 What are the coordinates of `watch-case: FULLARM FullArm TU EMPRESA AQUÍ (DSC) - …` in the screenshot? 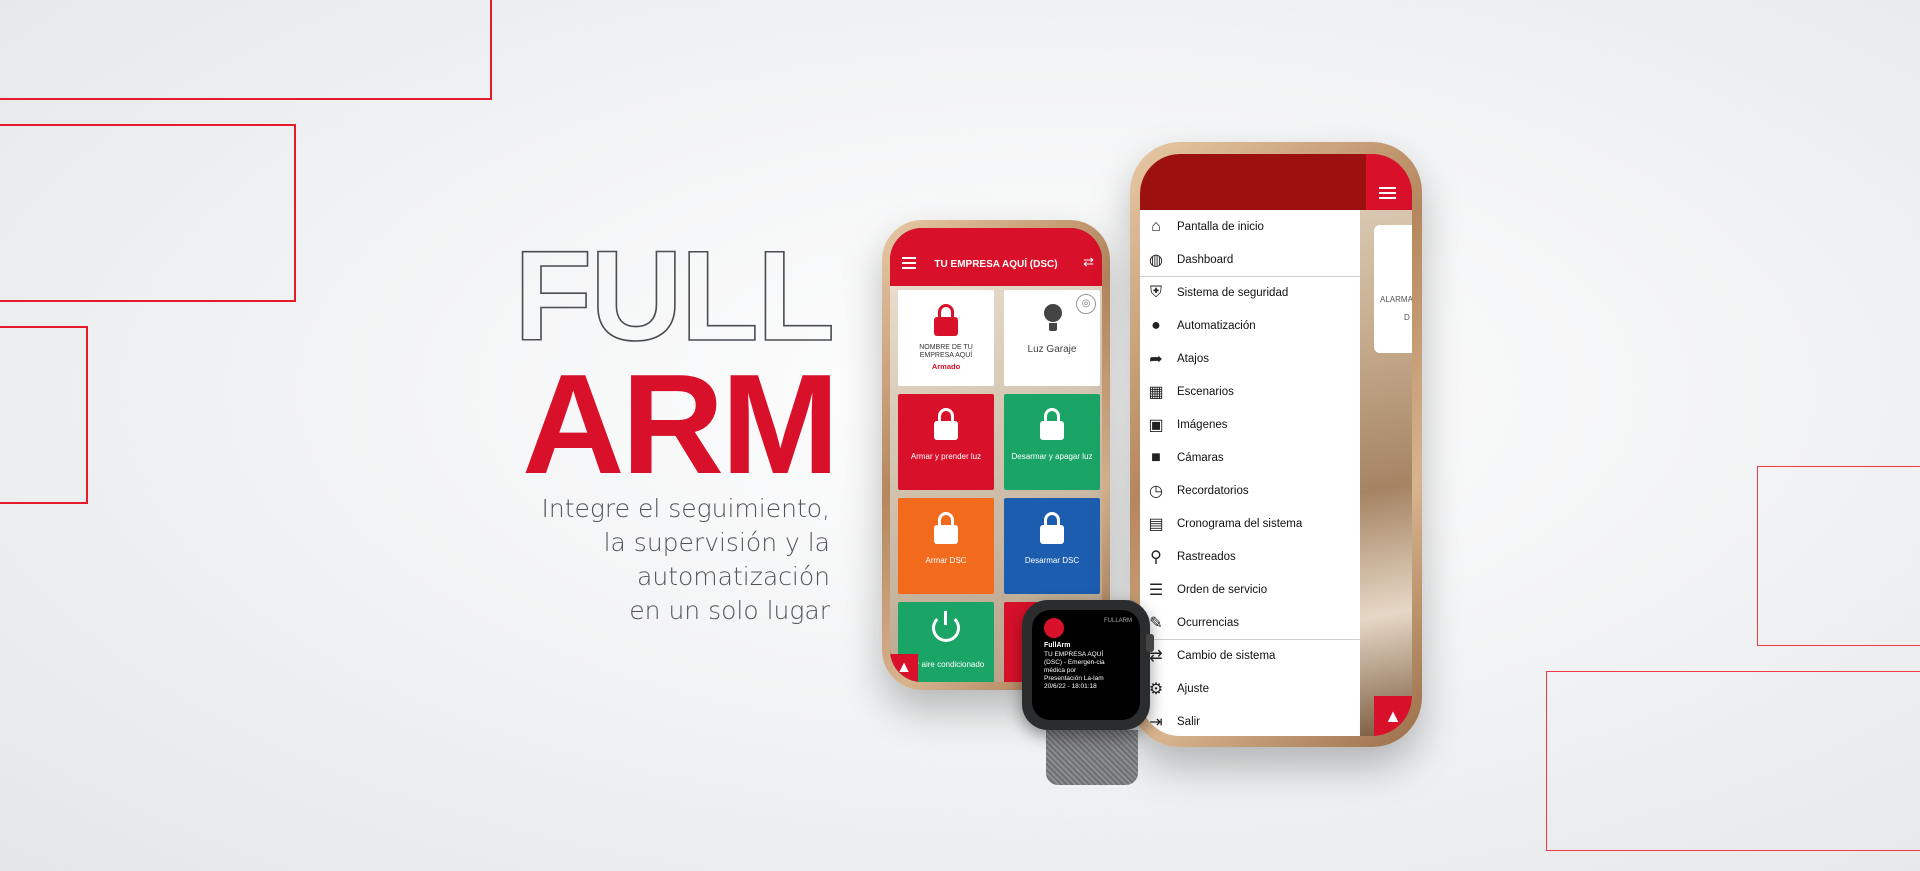 It's located at (1088, 665).